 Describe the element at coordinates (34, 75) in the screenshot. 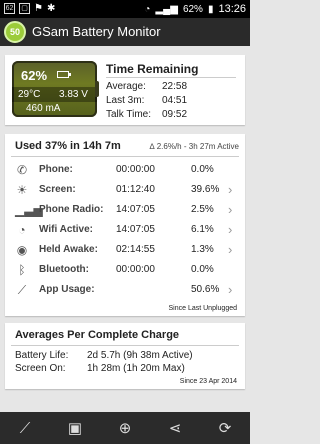

I see `battery-percent: 62%` at that location.